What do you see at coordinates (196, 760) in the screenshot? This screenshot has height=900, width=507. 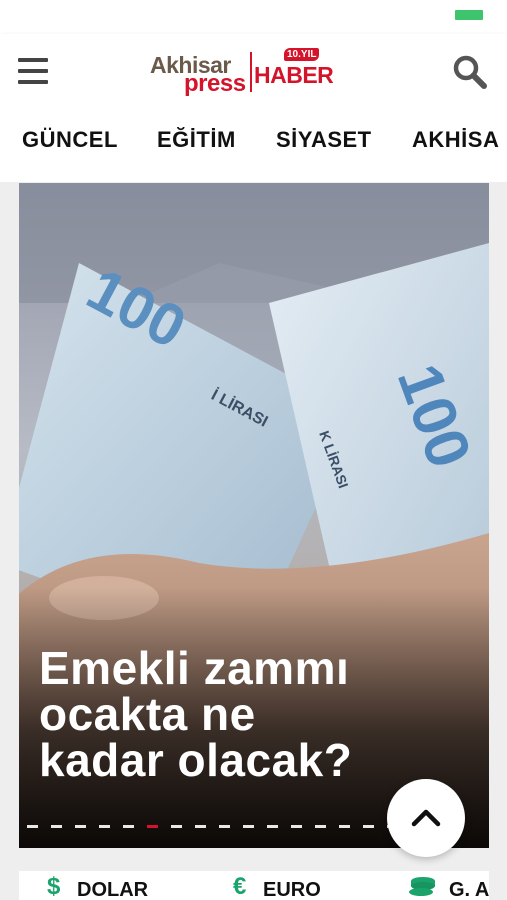 I see `headline-line: kadar olacak?` at bounding box center [196, 760].